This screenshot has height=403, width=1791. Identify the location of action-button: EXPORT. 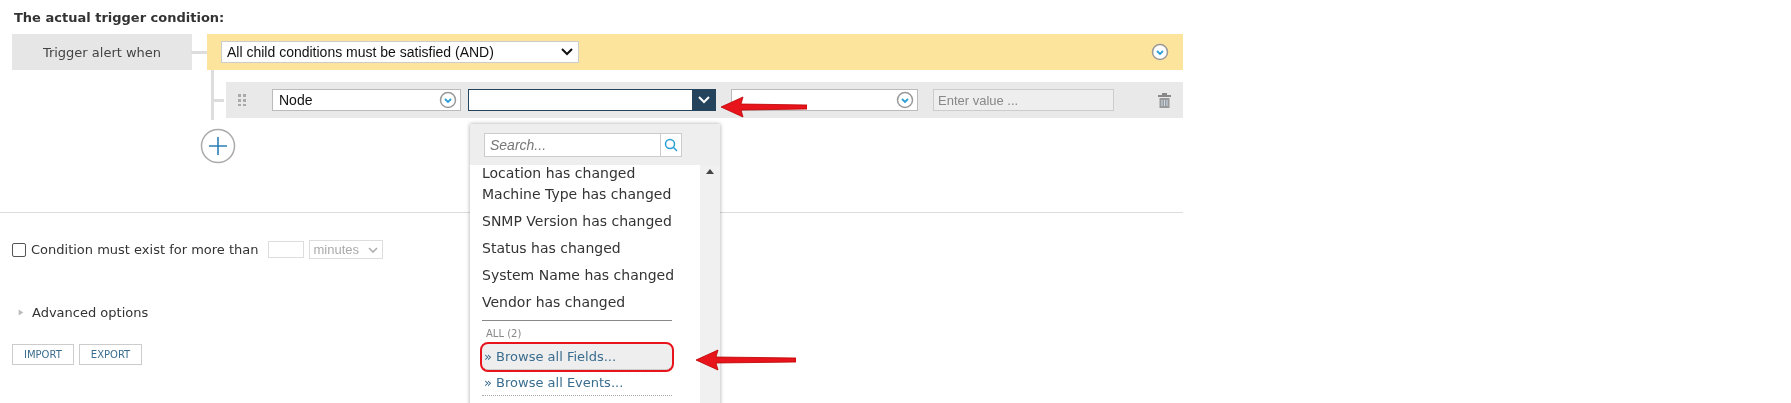
(110, 354).